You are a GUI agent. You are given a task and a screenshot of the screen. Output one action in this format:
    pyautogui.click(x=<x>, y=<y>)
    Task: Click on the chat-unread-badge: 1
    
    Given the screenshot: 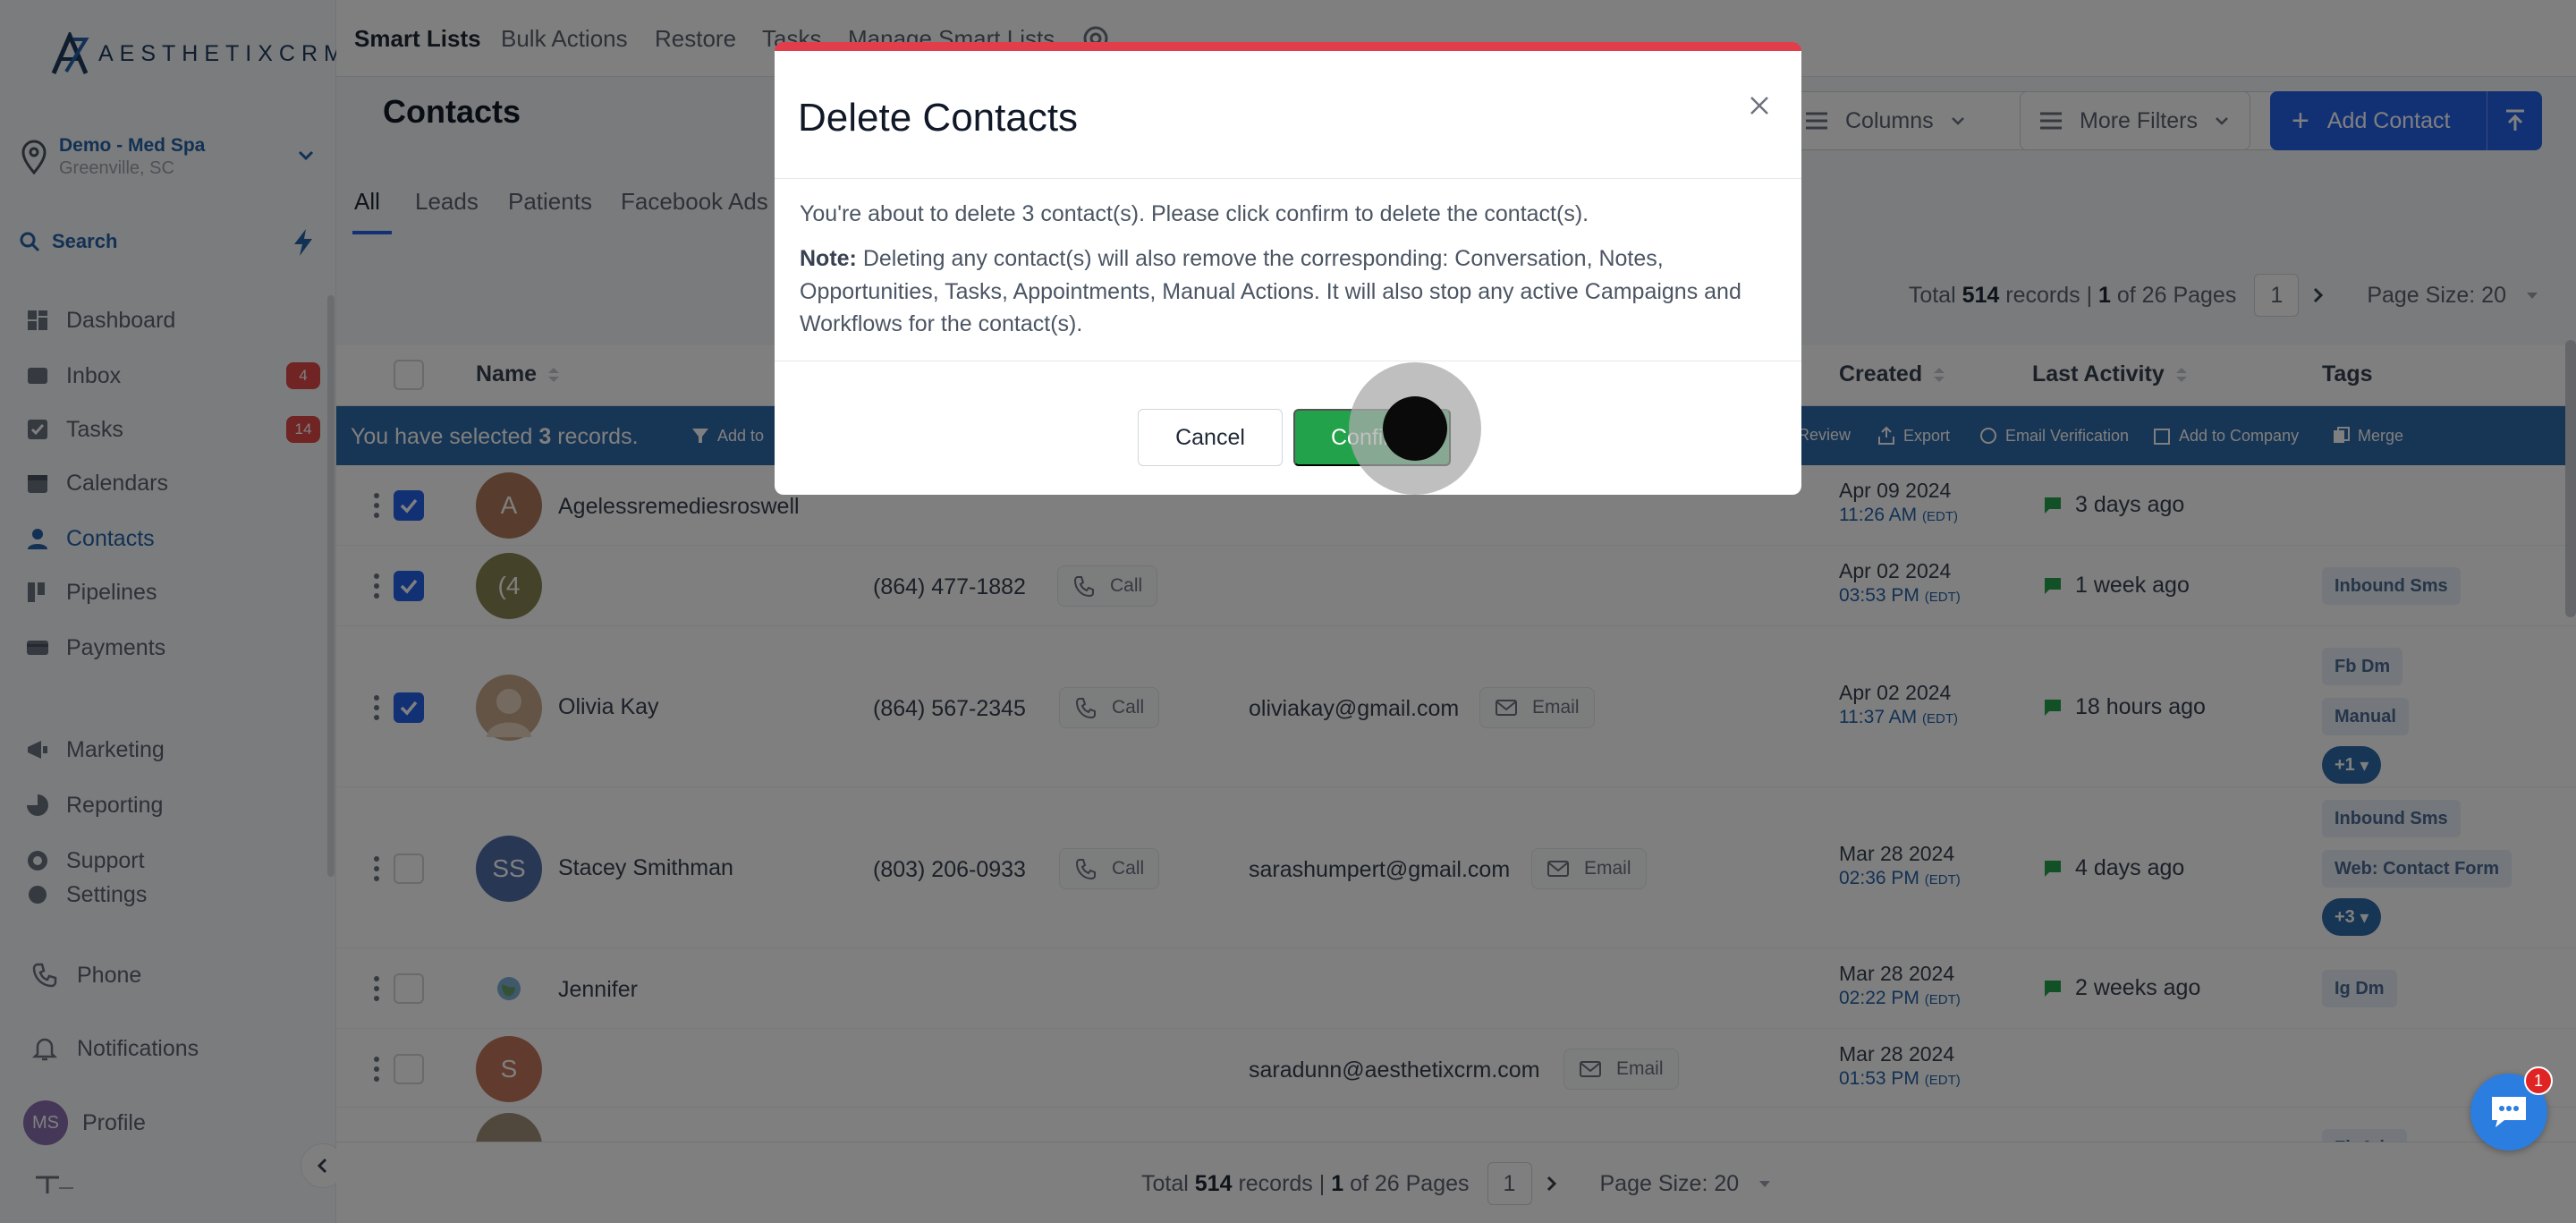 What is the action you would take?
    pyautogui.click(x=2538, y=1080)
    